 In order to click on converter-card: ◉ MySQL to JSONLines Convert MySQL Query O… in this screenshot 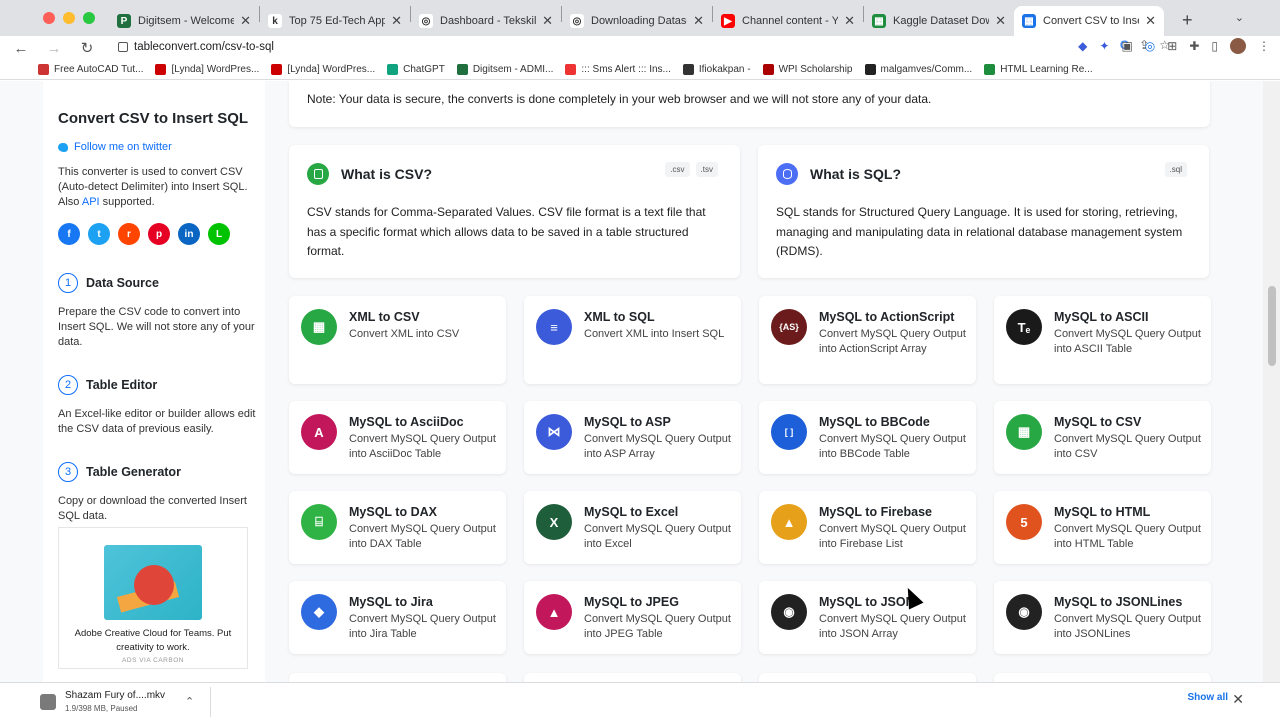, I will do `click(1102, 617)`.